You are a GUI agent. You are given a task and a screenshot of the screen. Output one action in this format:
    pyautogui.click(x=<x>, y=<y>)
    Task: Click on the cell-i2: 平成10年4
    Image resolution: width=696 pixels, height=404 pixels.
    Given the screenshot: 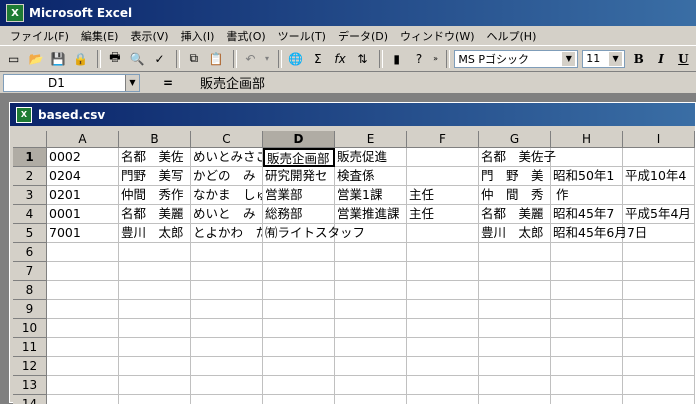 What is the action you would take?
    pyautogui.click(x=659, y=176)
    